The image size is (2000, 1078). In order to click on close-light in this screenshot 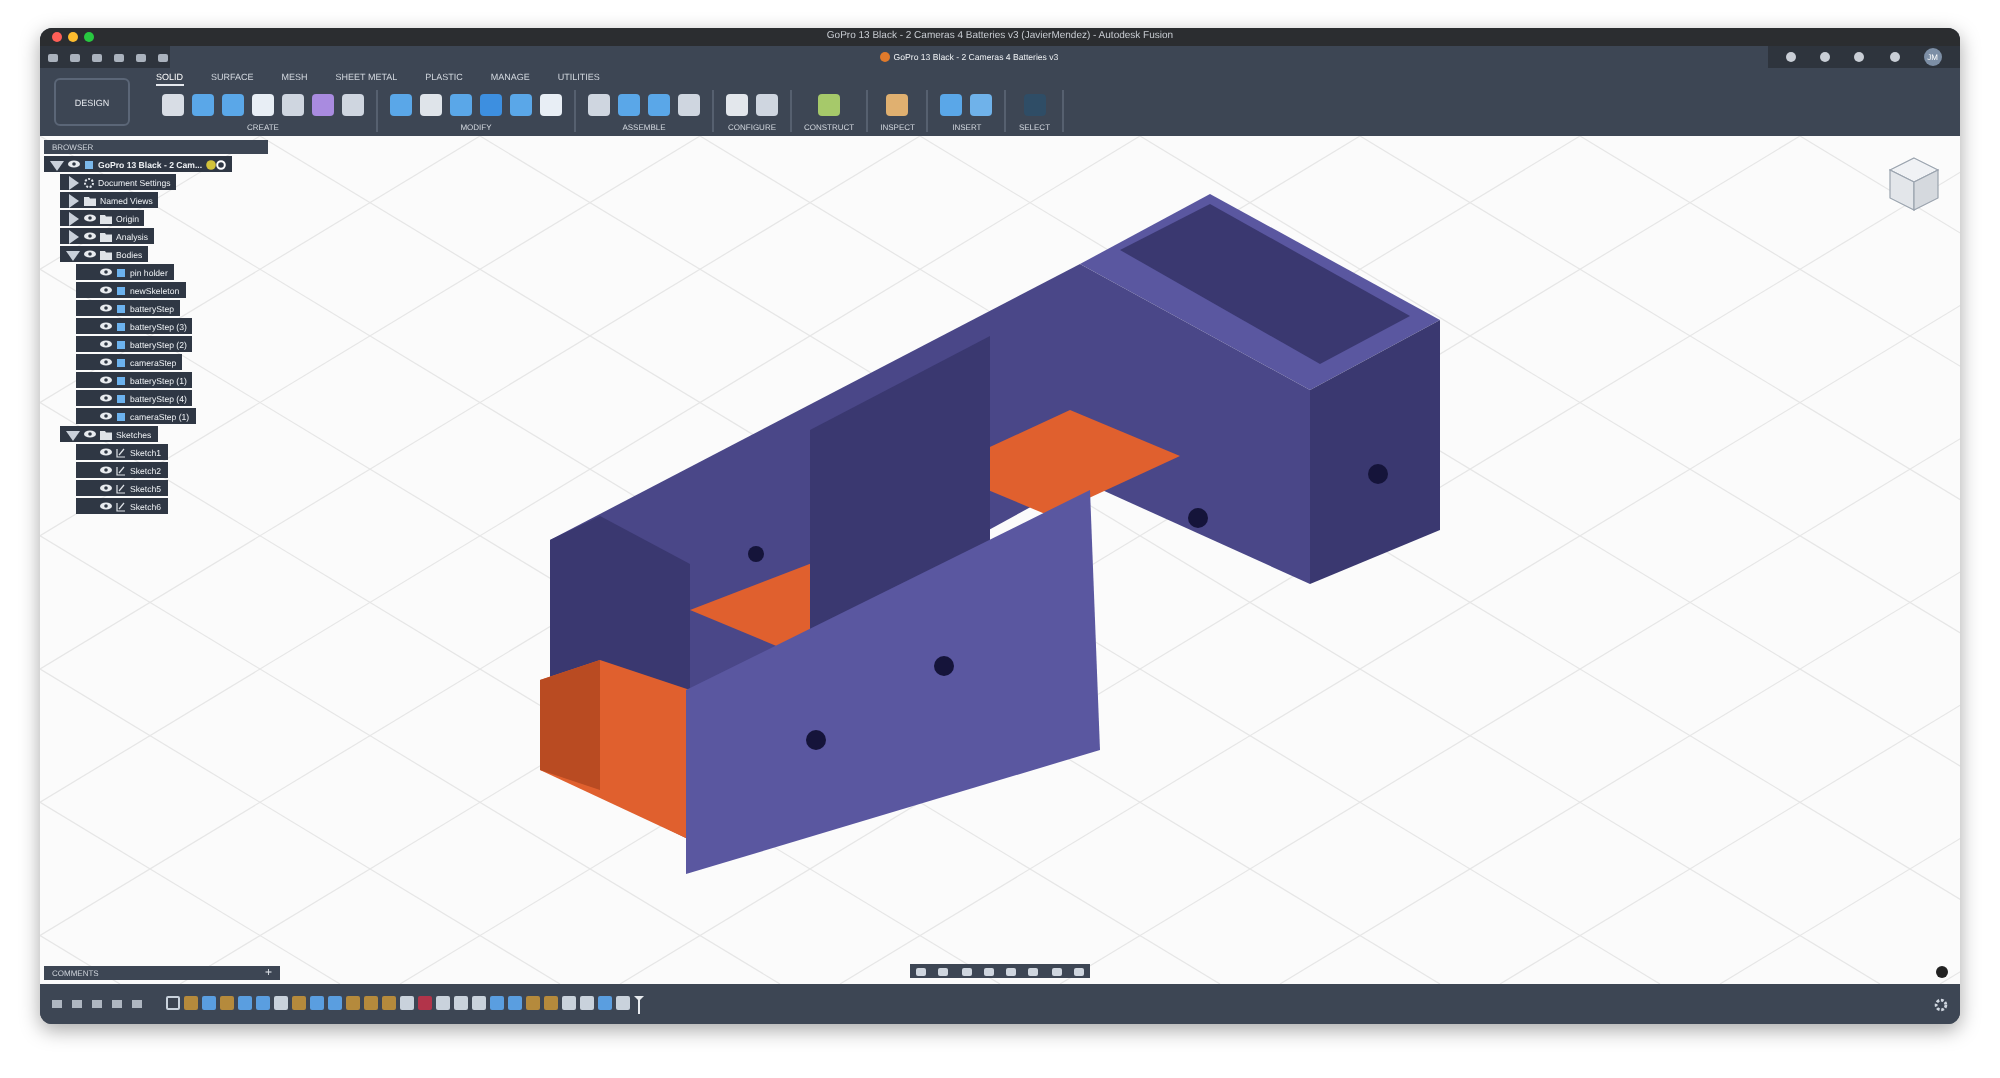, I will do `click(57, 37)`.